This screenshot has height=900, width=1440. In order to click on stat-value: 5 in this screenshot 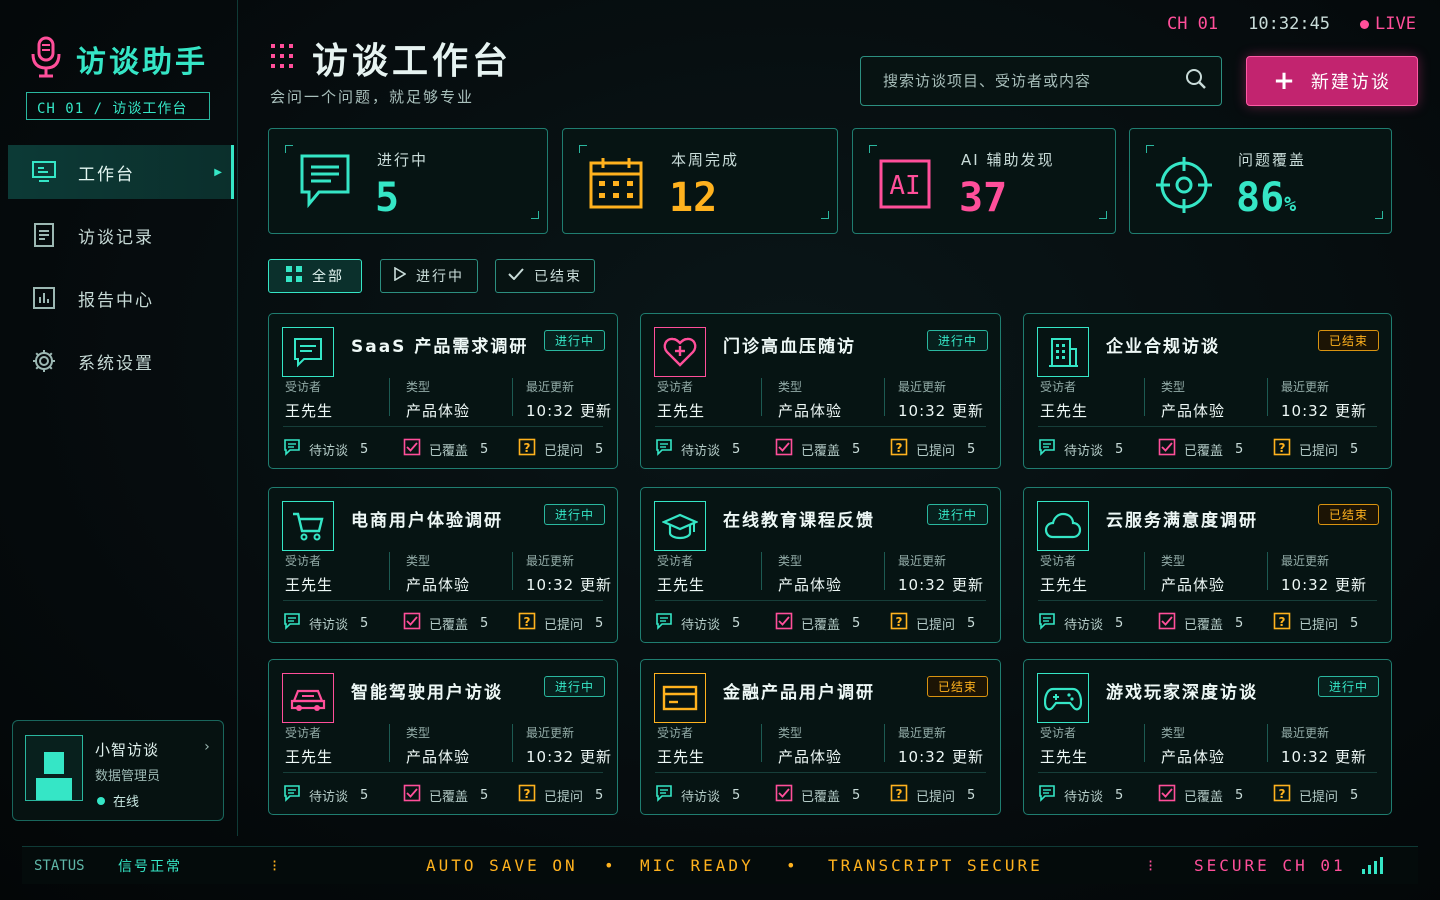, I will do `click(387, 198)`.